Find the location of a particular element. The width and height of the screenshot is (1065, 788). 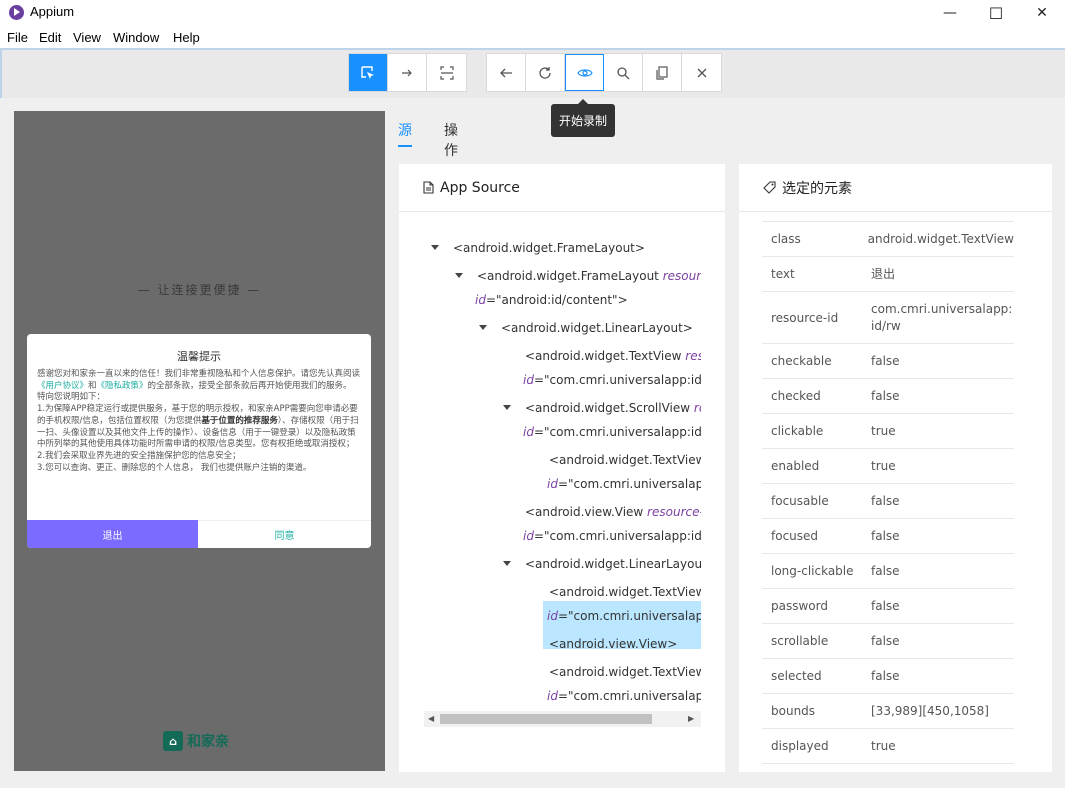

refresh-button is located at coordinates (545, 72).